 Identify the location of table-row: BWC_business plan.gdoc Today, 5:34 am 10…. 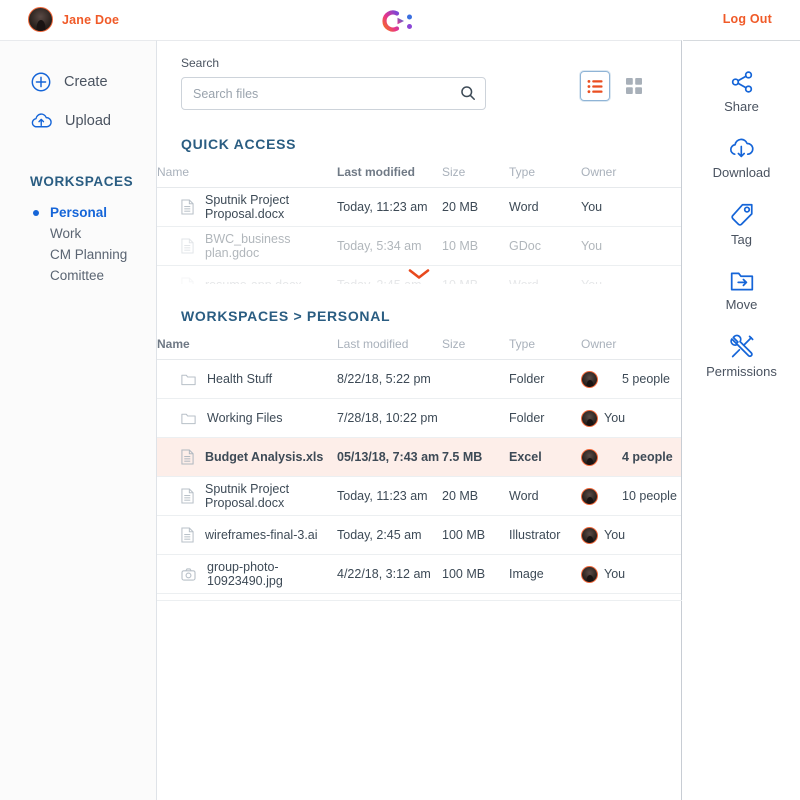
(419, 246).